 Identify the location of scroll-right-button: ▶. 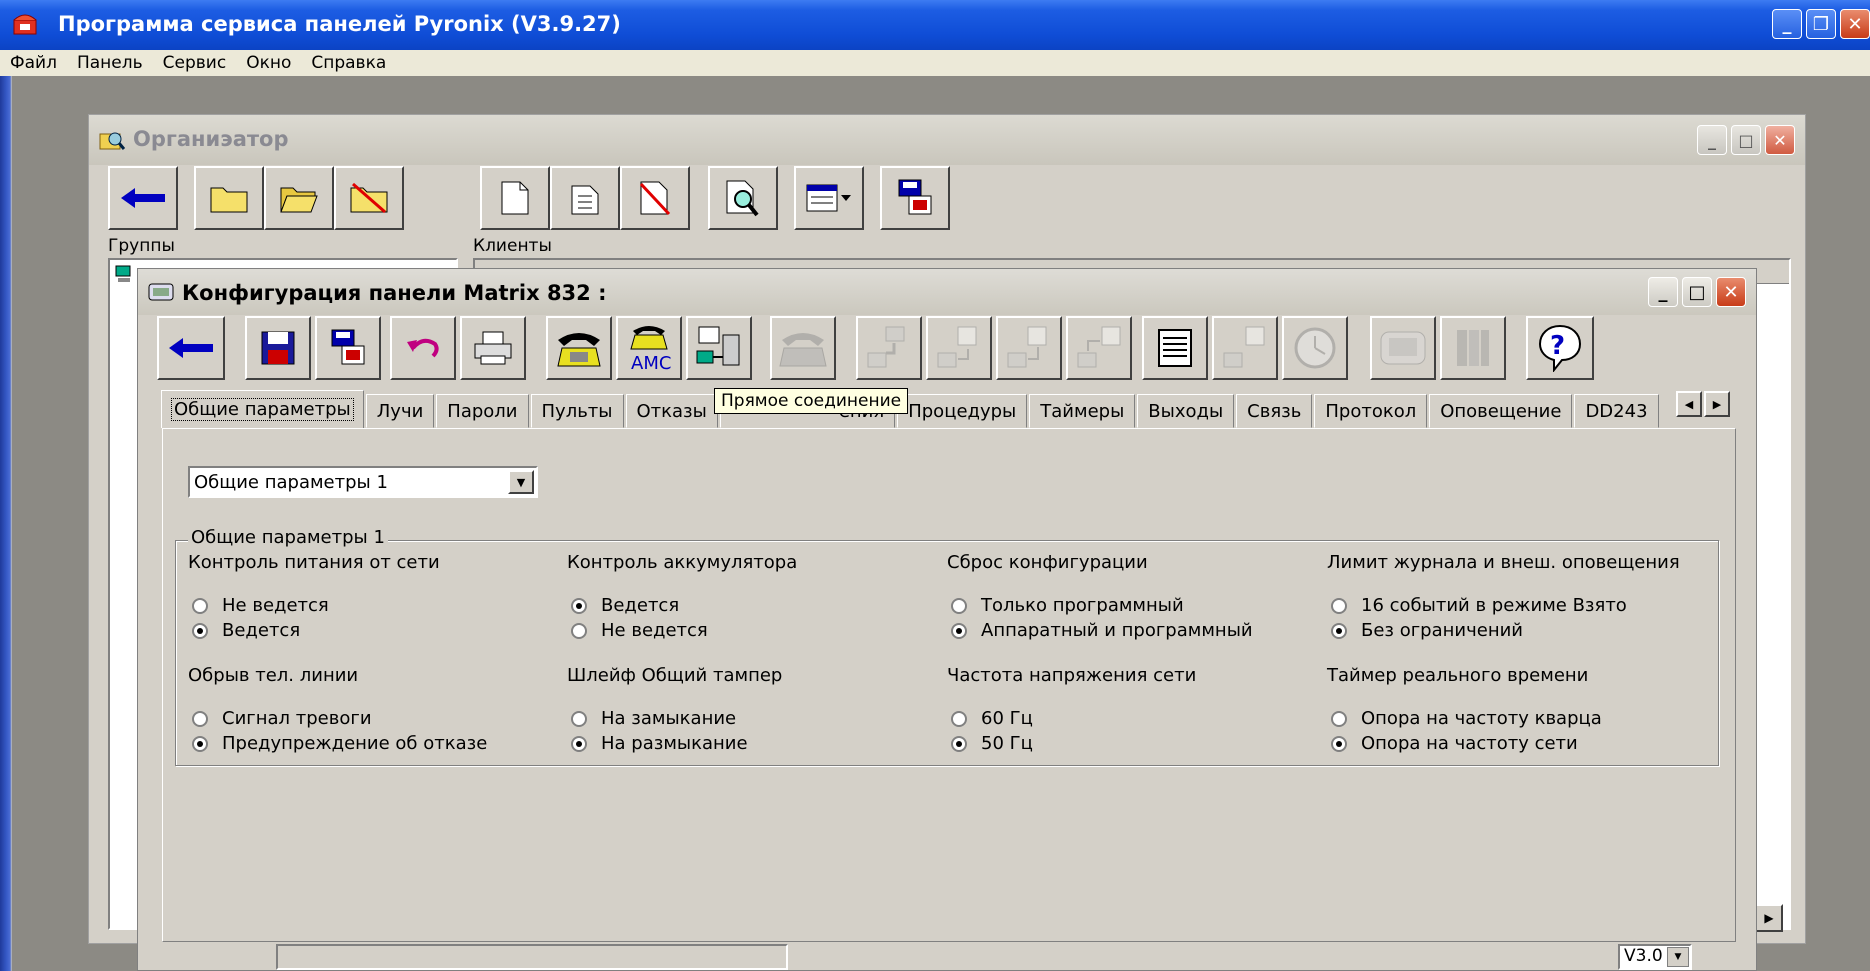
(1769, 918).